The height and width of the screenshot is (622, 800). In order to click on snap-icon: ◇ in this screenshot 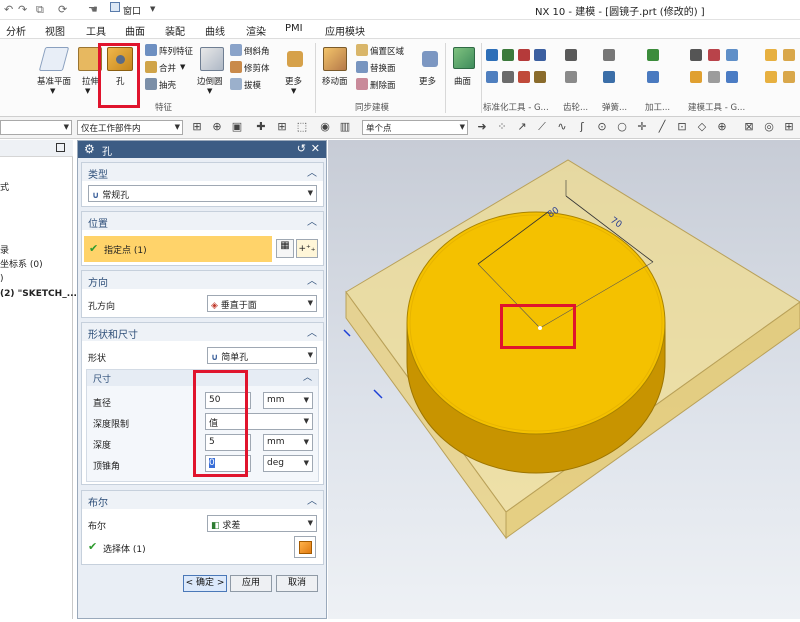, I will do `click(702, 127)`.